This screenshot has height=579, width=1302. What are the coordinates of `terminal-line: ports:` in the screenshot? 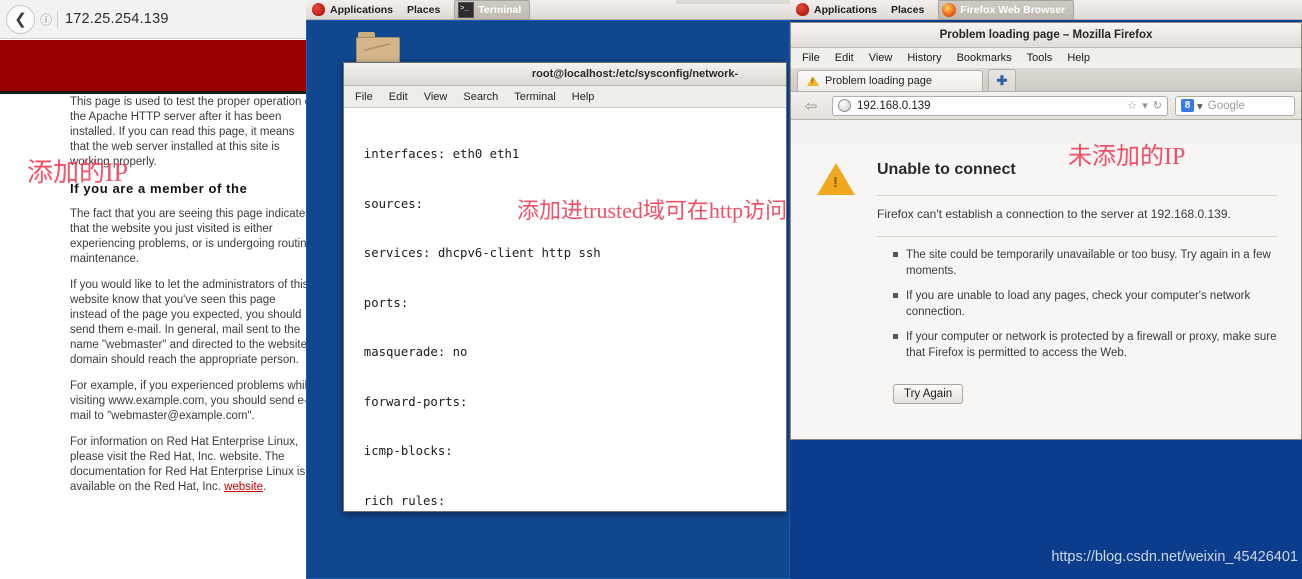 It's located at (379, 302).